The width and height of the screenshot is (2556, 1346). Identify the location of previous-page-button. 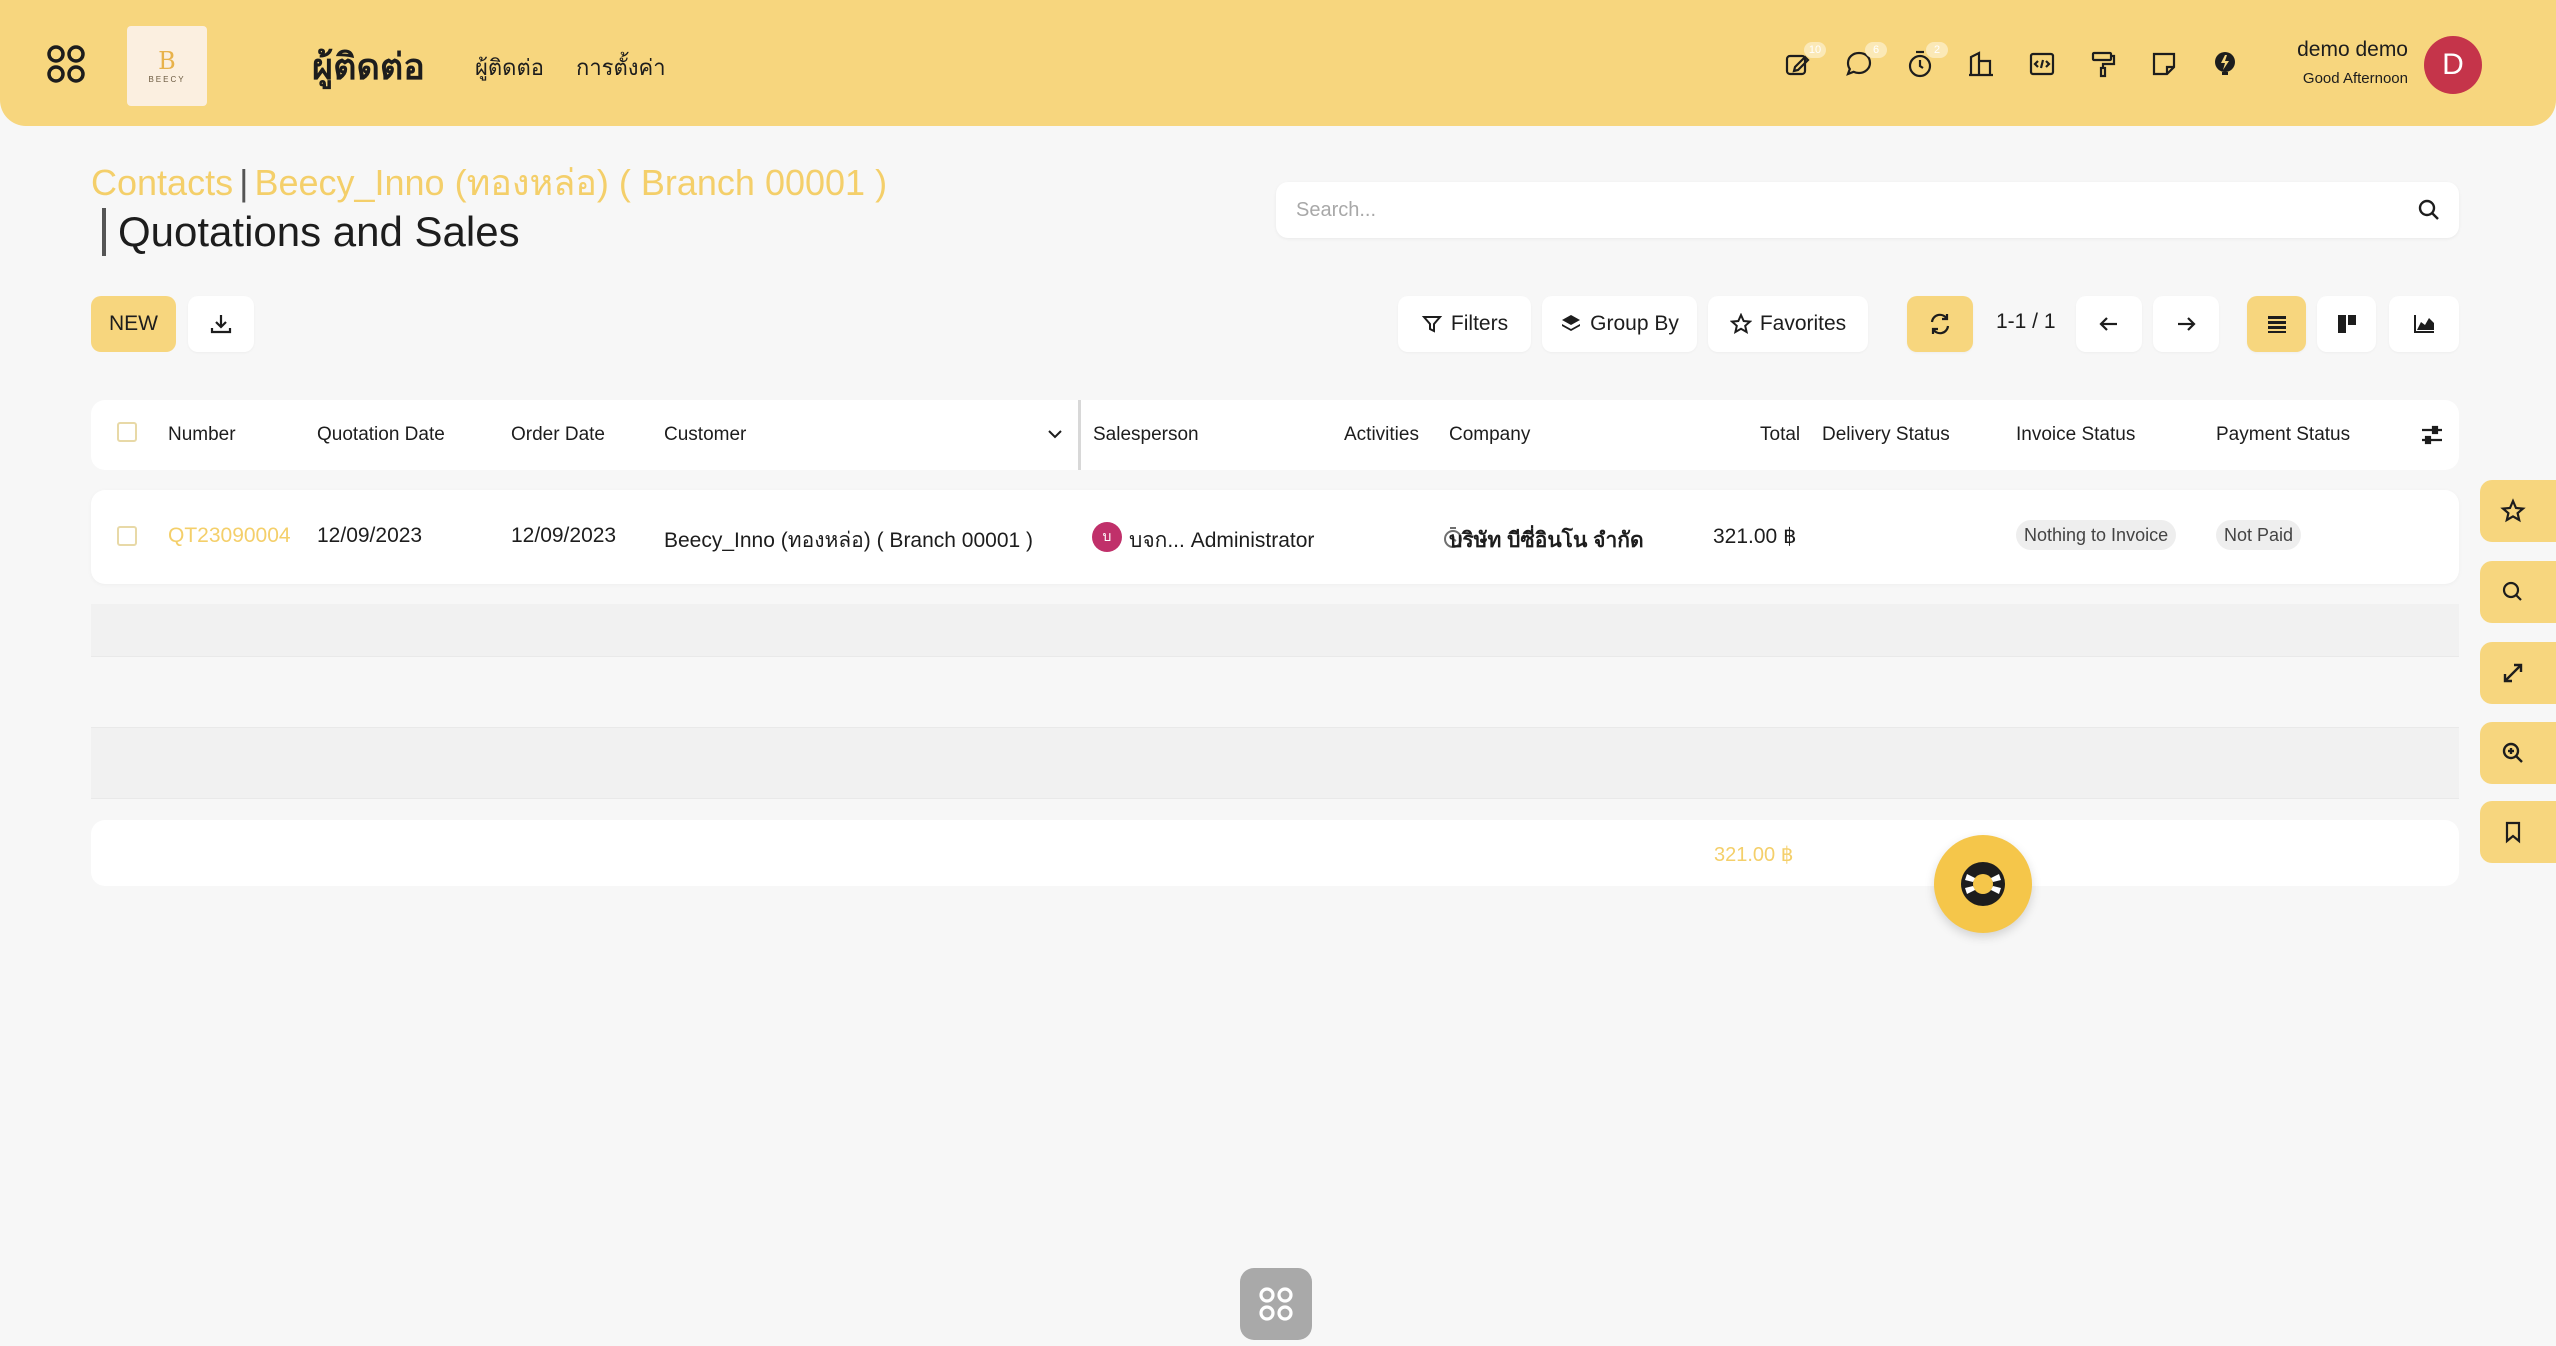
(2109, 324).